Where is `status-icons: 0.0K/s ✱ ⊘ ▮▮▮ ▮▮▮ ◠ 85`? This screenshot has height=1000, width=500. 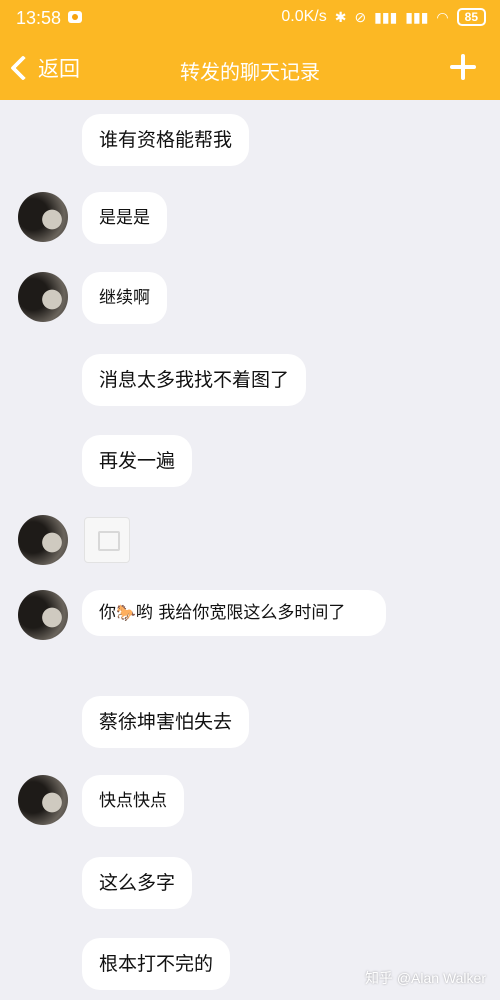 status-icons: 0.0K/s ✱ ⊘ ▮▮▮ ▮▮▮ ◠ 85 is located at coordinates (383, 17).